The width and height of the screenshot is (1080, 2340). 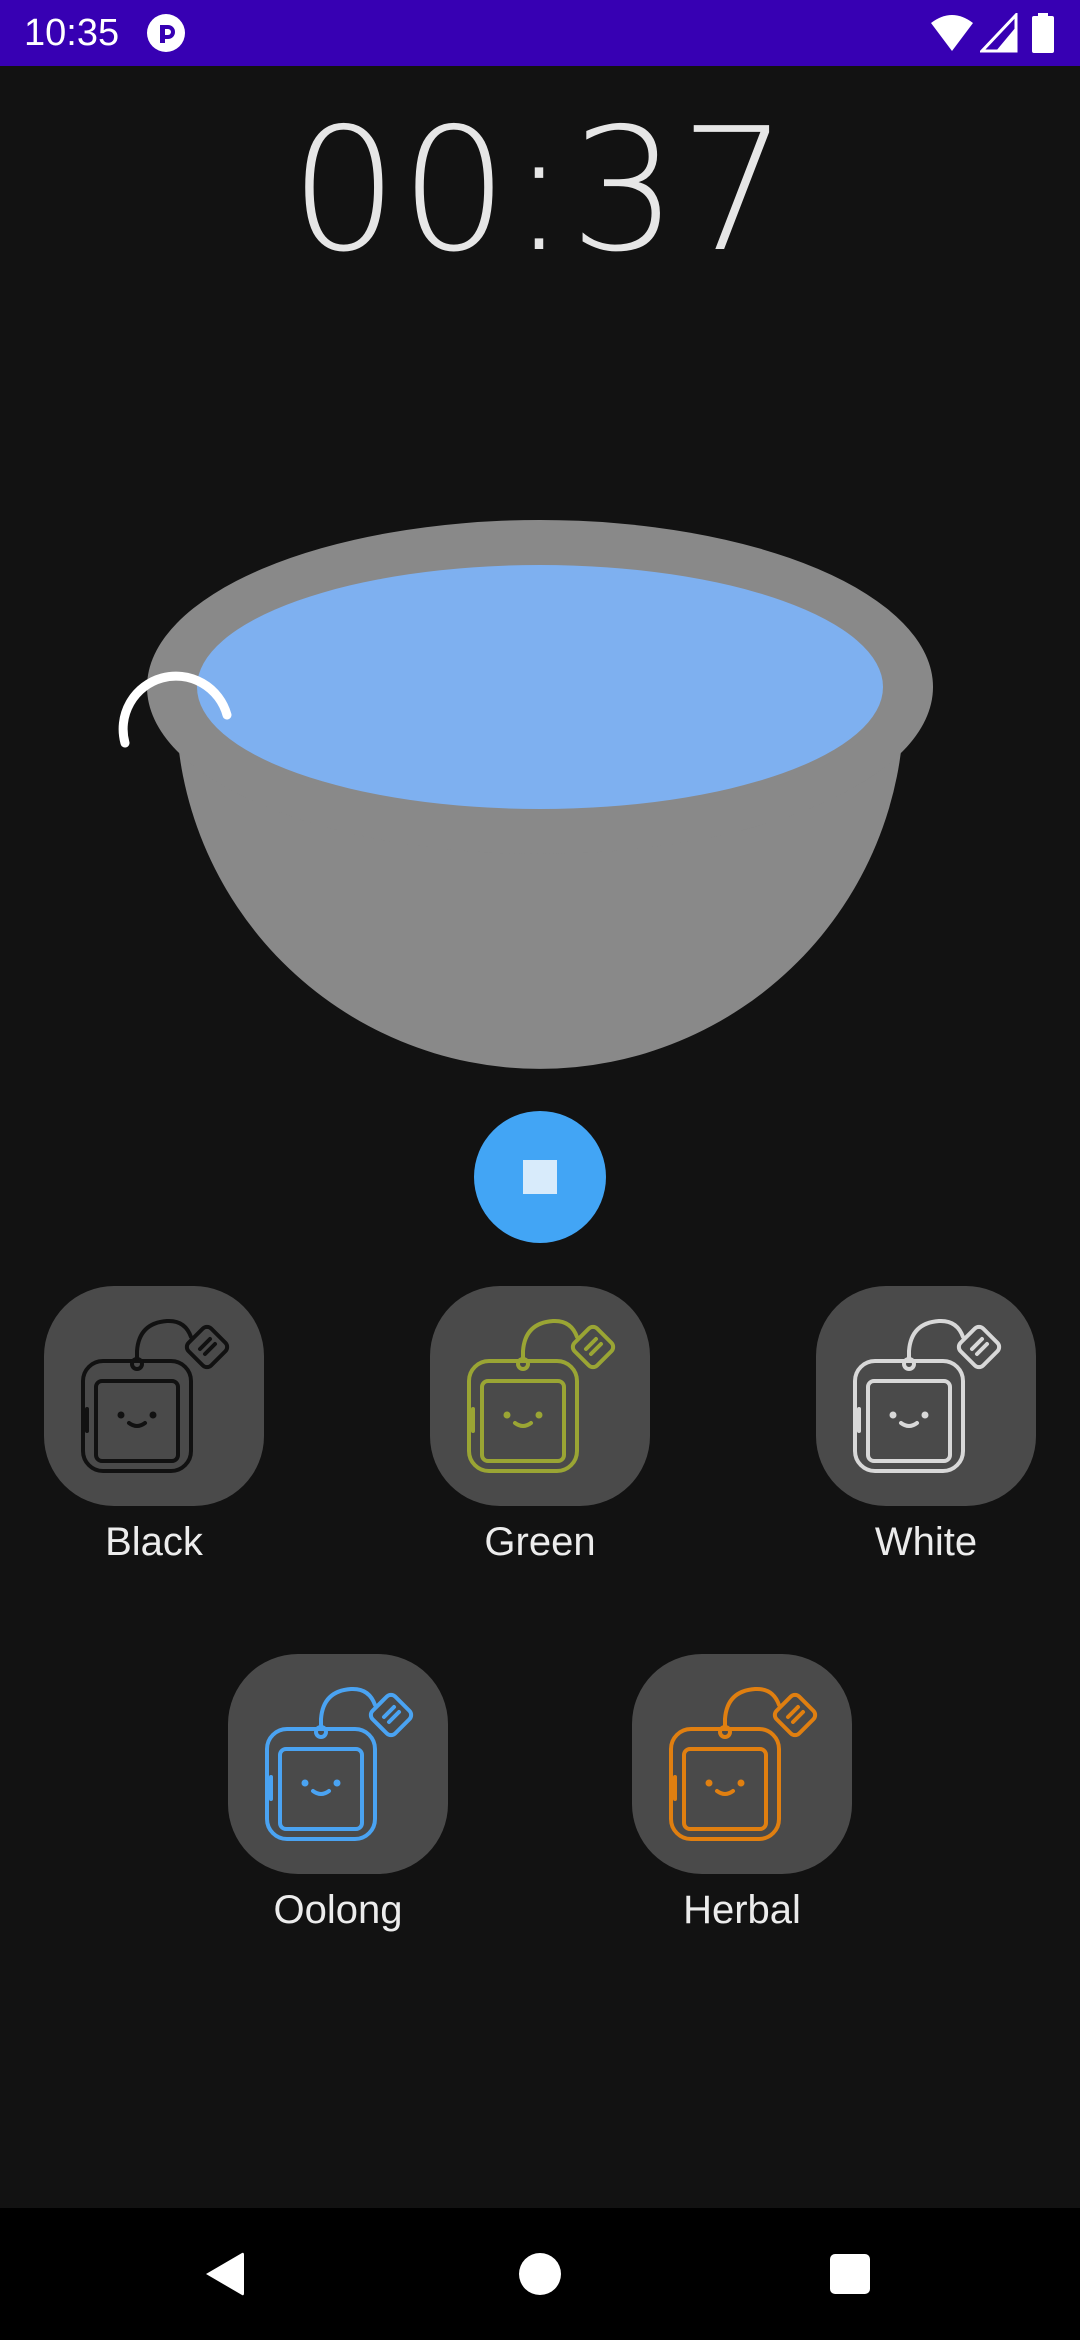 What do you see at coordinates (540, 33) in the screenshot?
I see `status-bar: 10:35` at bounding box center [540, 33].